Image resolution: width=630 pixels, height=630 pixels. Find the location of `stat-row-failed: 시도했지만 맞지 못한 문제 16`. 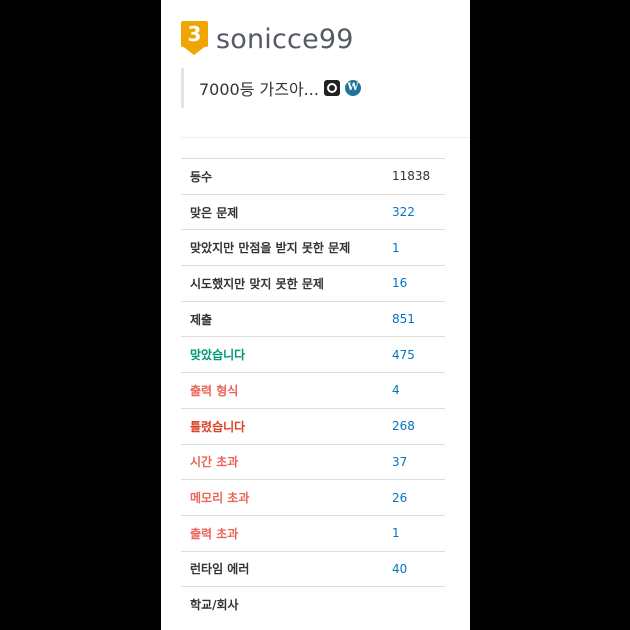

stat-row-failed: 시도했지만 맞지 못한 문제 16 is located at coordinates (313, 283).